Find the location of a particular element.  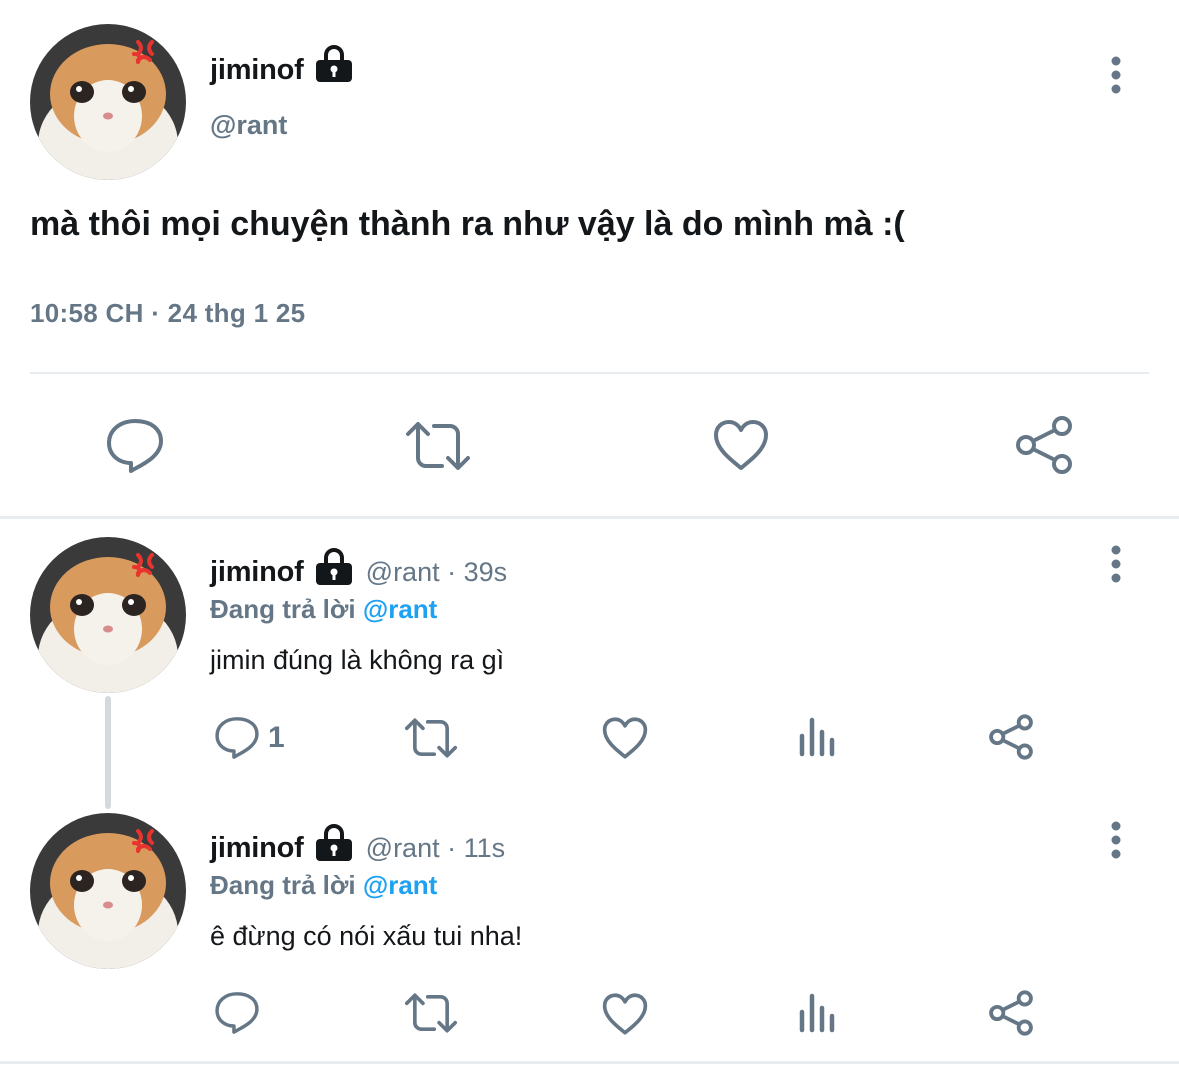

tweet-header: jiminof is located at coordinates (282, 65).